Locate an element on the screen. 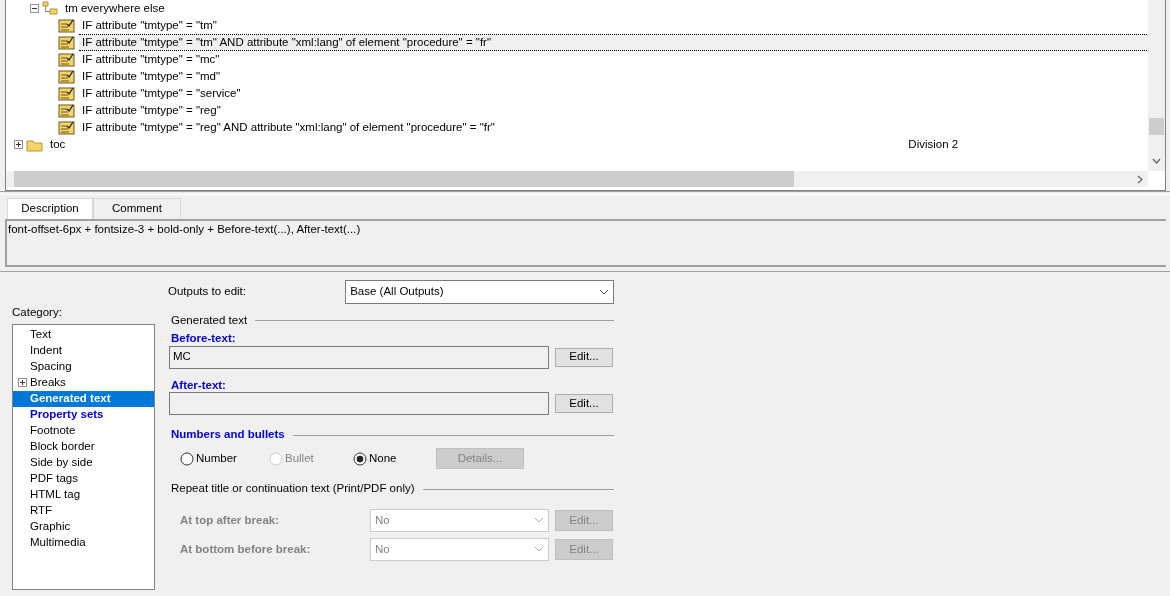  tree-cell: Division 2 is located at coordinates (933, 144).